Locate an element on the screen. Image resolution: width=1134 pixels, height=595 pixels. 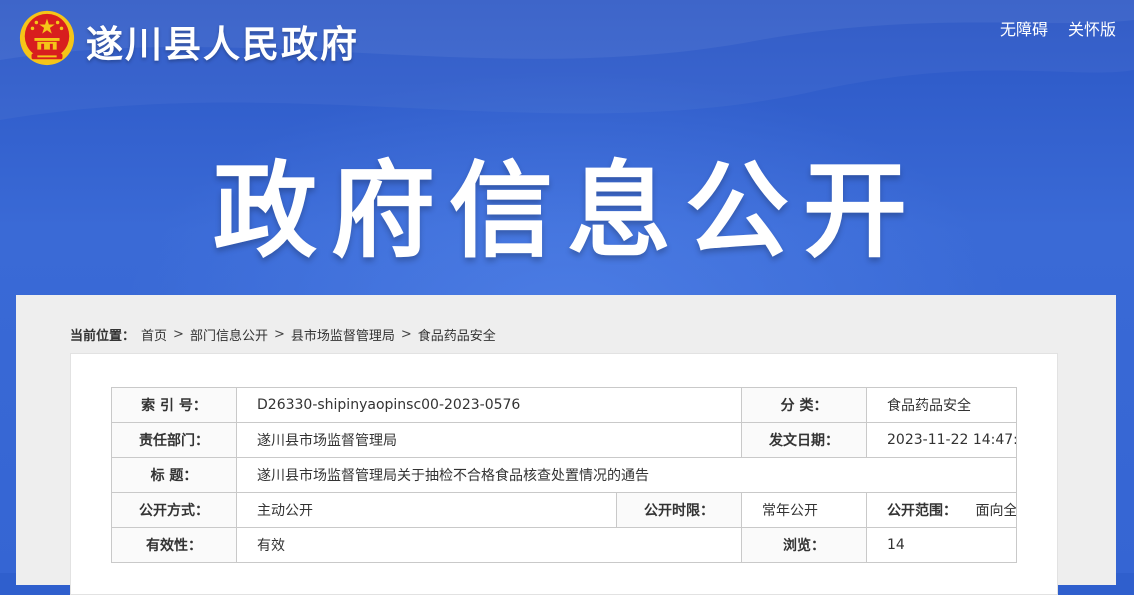
table-row: 标 题： 遂川县市场监督管理局关于抽检不合格食品核查处置情况的通告 is located at coordinates (564, 475).